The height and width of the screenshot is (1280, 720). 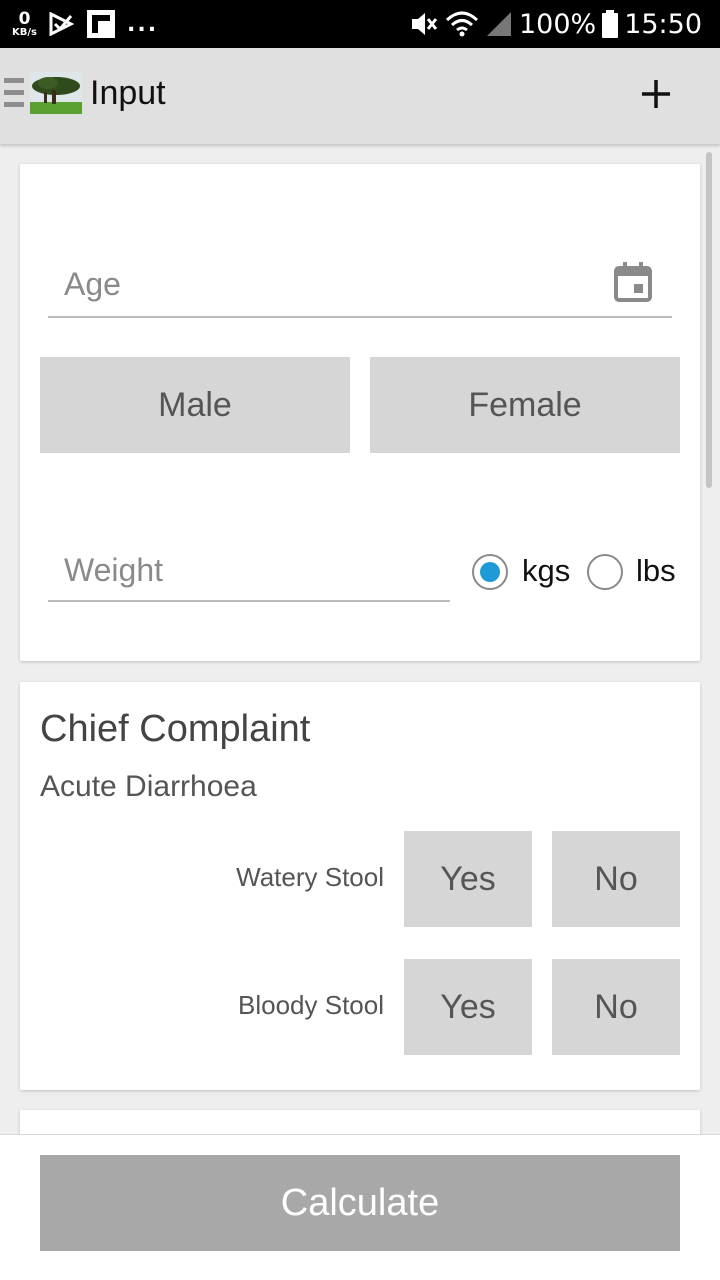 What do you see at coordinates (546, 571) in the screenshot?
I see `kgs-label: kgs` at bounding box center [546, 571].